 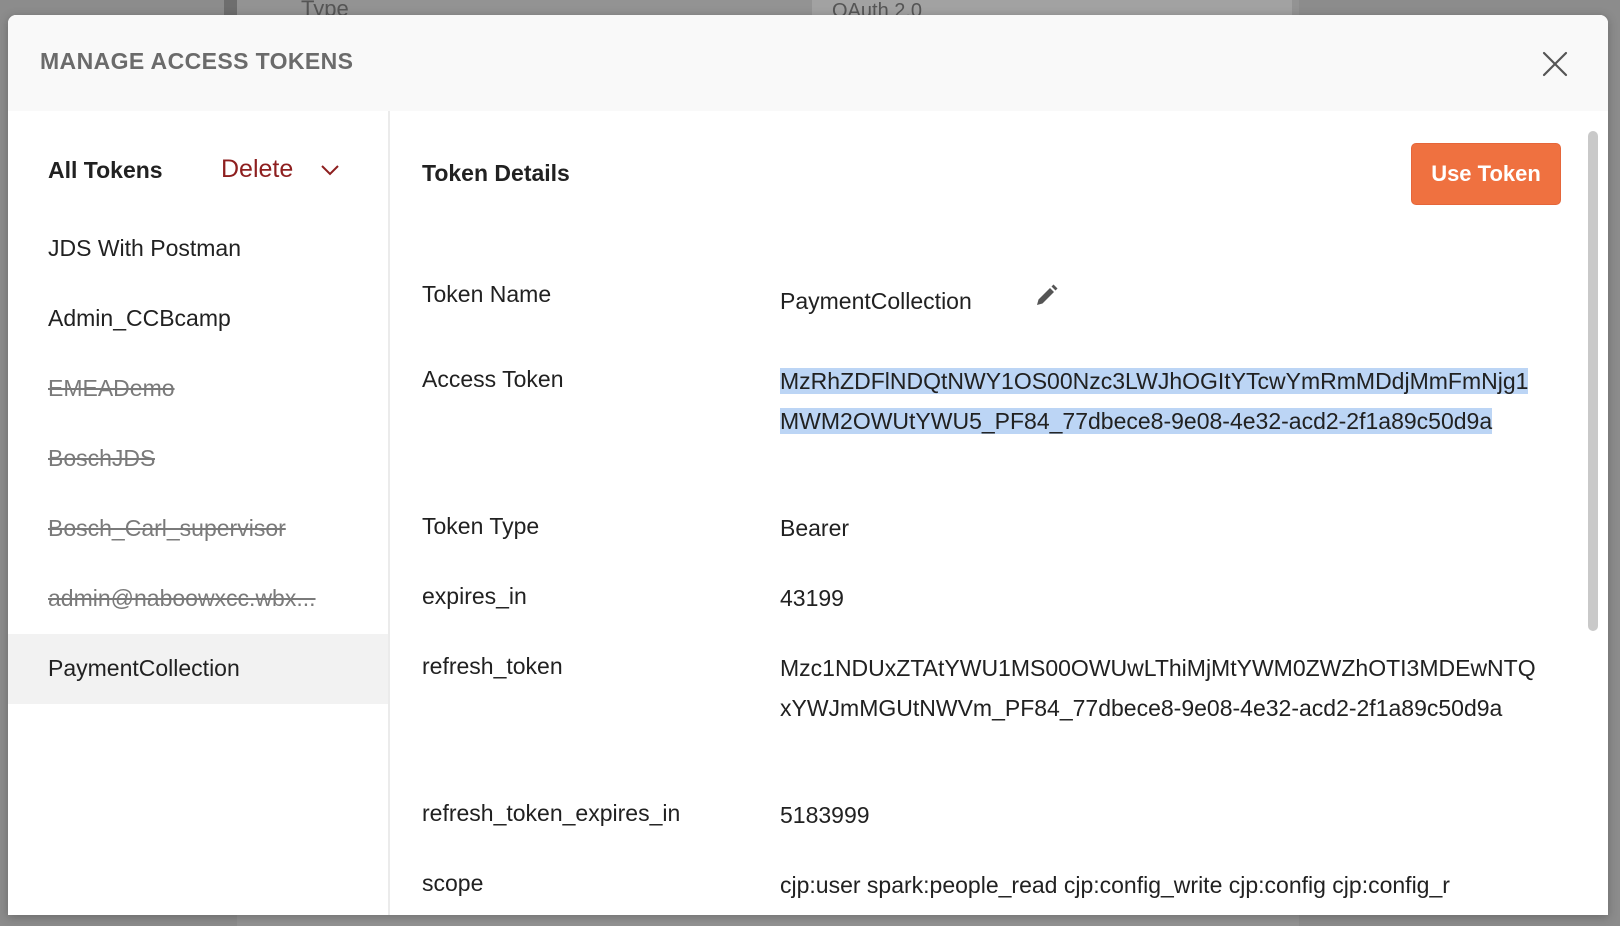 What do you see at coordinates (257, 169) in the screenshot?
I see `delete-button: Delete` at bounding box center [257, 169].